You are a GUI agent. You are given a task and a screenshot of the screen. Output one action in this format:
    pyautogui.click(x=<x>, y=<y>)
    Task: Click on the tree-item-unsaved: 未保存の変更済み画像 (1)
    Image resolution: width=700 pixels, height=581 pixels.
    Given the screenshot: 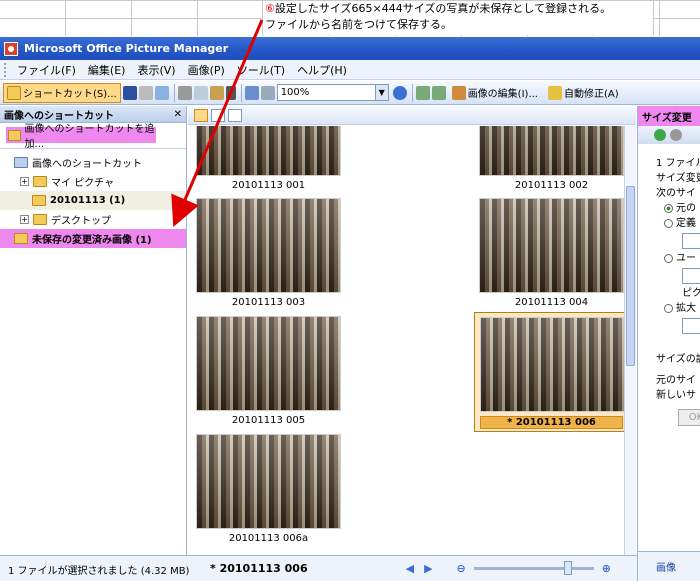 What is the action you would take?
    pyautogui.click(x=93, y=238)
    